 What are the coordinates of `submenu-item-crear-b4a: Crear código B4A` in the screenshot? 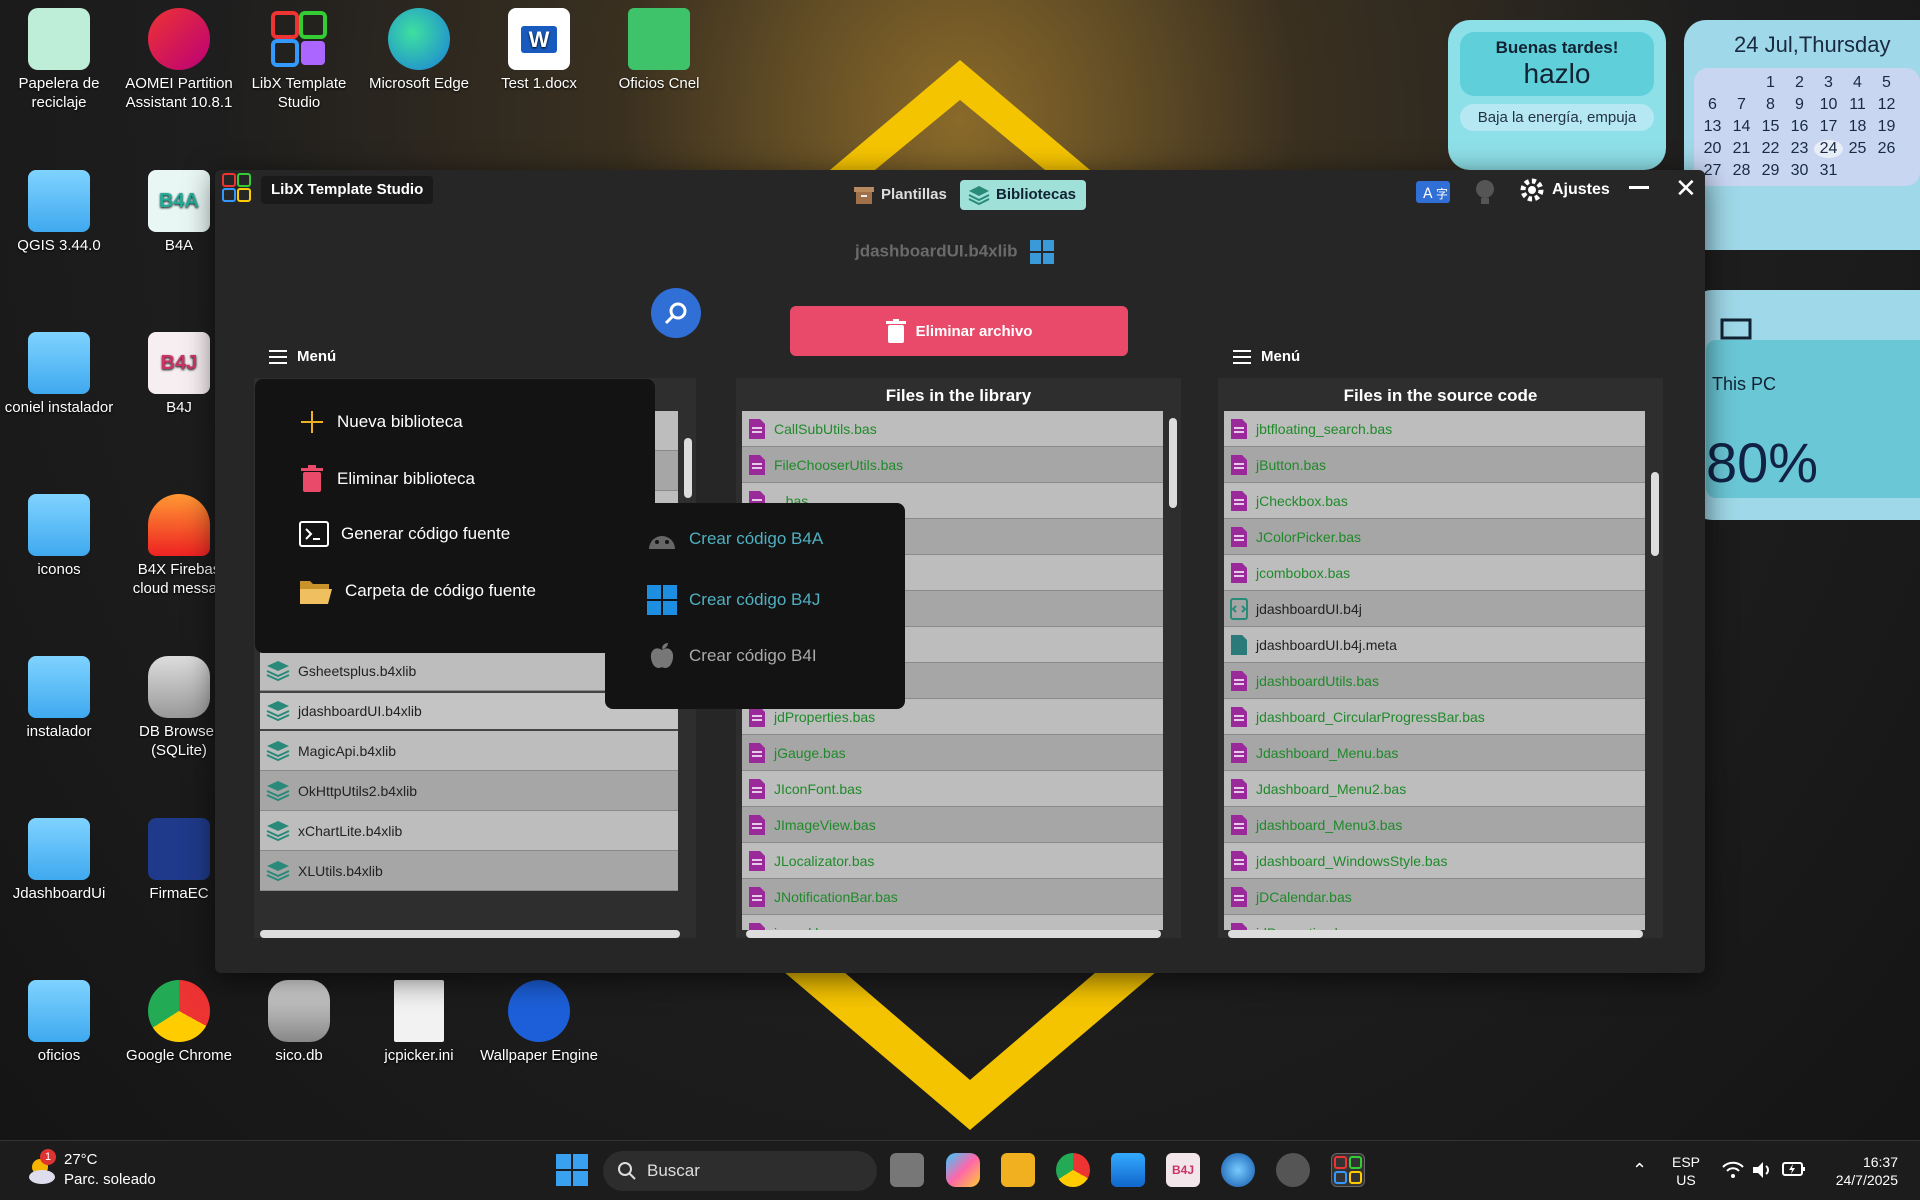 It's located at (735, 539).